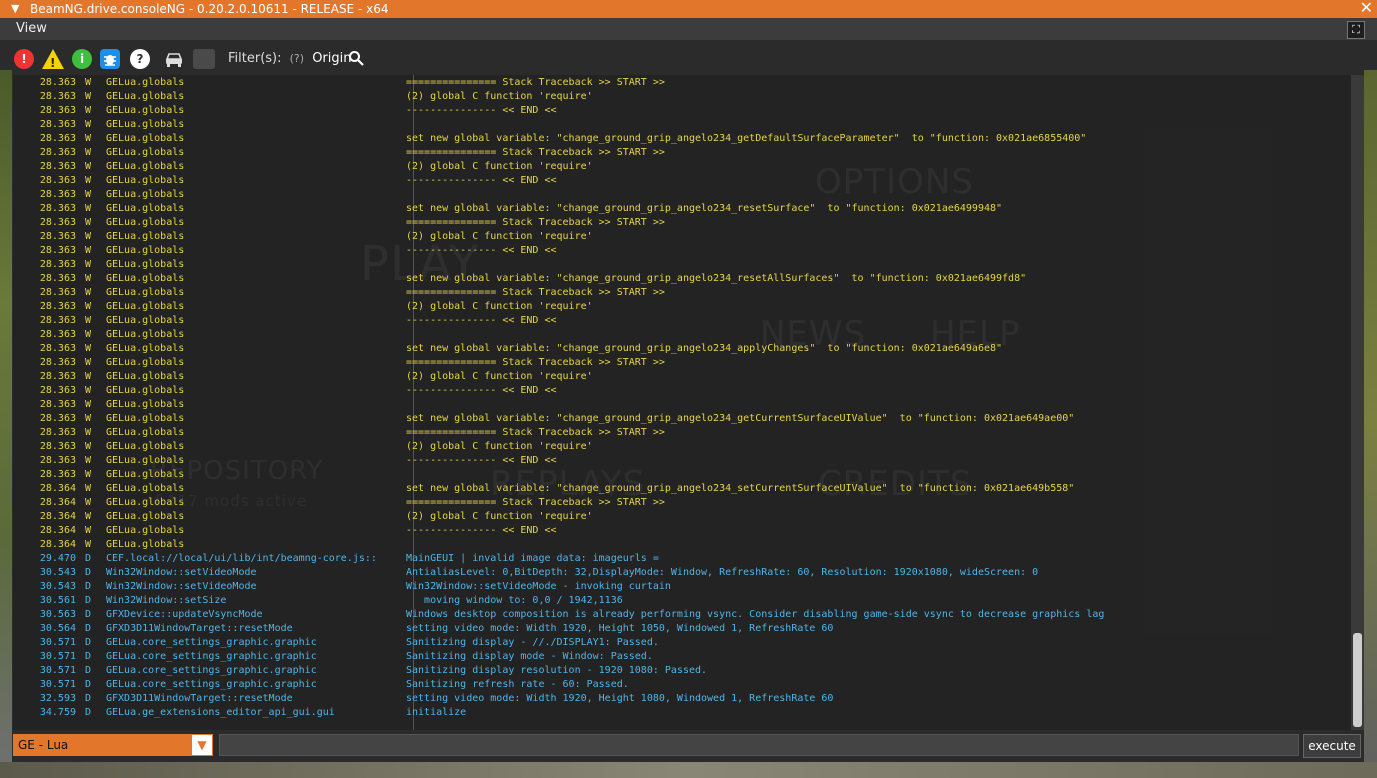  What do you see at coordinates (57, 712) in the screenshot?
I see `log-time: 34.759` at bounding box center [57, 712].